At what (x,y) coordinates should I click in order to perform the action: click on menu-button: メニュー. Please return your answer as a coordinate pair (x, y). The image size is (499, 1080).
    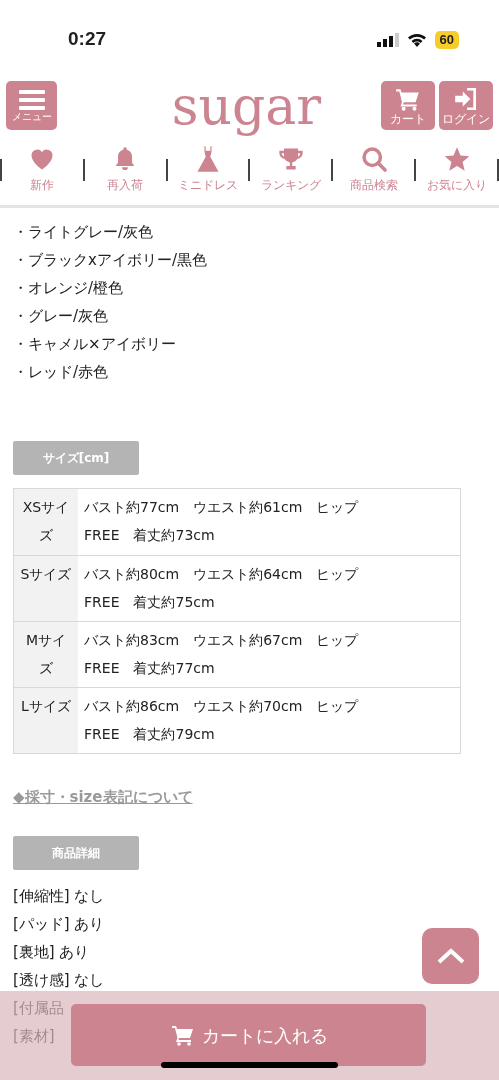
    Looking at the image, I should click on (31, 105).